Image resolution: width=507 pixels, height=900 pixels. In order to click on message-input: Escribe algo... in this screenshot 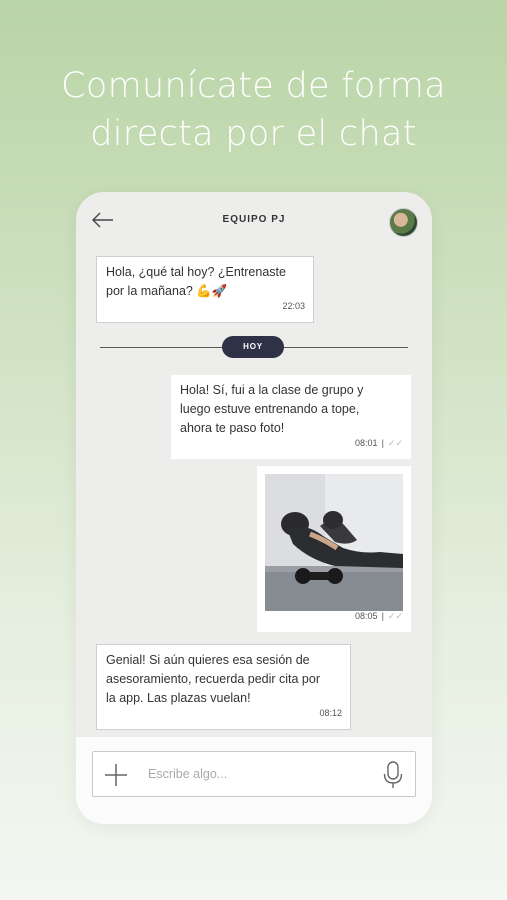, I will do `click(254, 774)`.